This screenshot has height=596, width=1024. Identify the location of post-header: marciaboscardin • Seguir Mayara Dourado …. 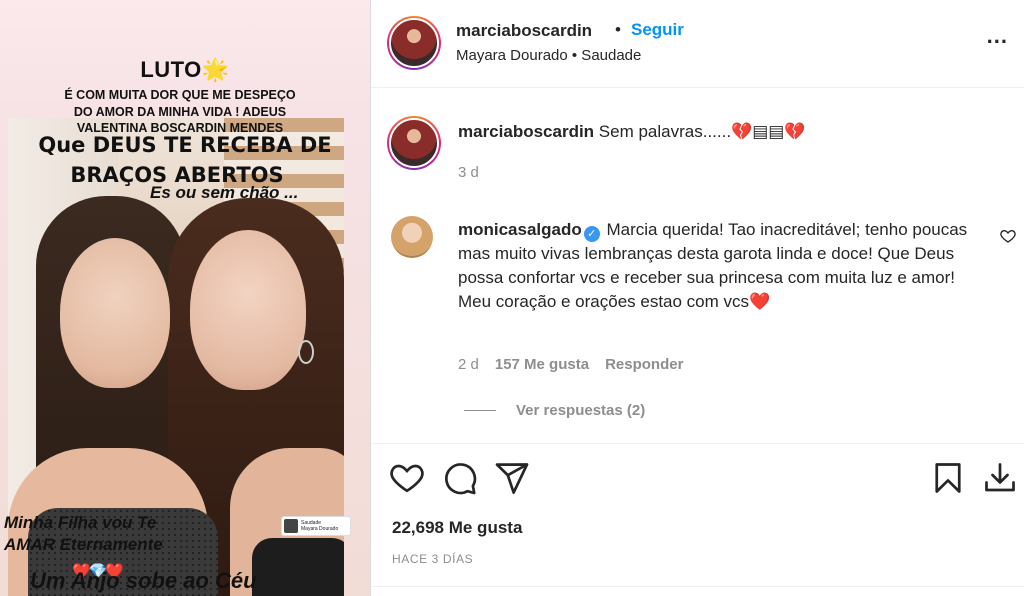
(697, 44).